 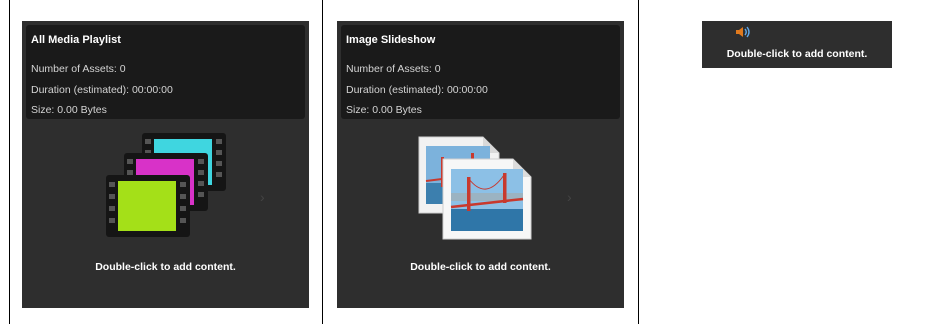 What do you see at coordinates (76, 40) in the screenshot?
I see `playlist-title: All Media Playlist` at bounding box center [76, 40].